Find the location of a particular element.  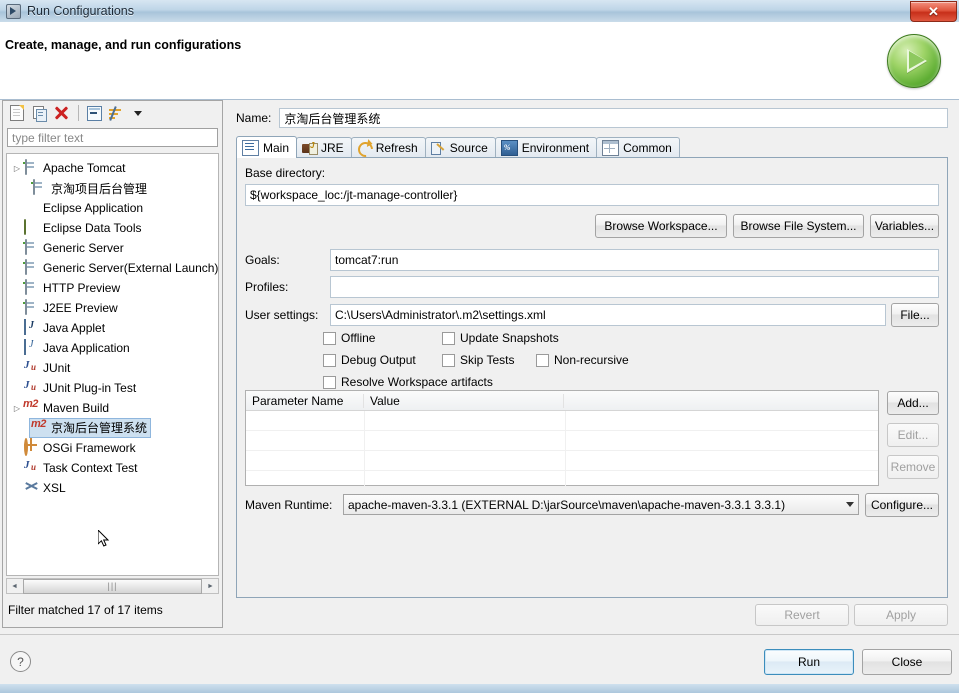

java-applet-icon: J is located at coordinates (31, 327).